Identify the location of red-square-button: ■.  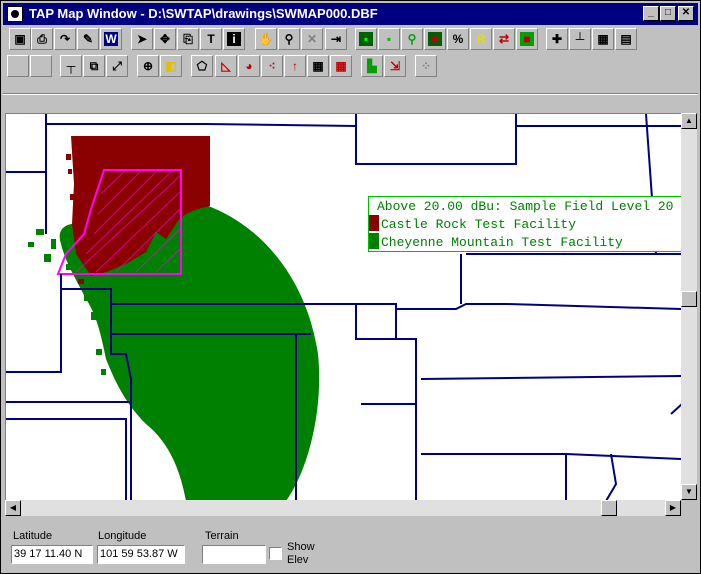
(435, 39).